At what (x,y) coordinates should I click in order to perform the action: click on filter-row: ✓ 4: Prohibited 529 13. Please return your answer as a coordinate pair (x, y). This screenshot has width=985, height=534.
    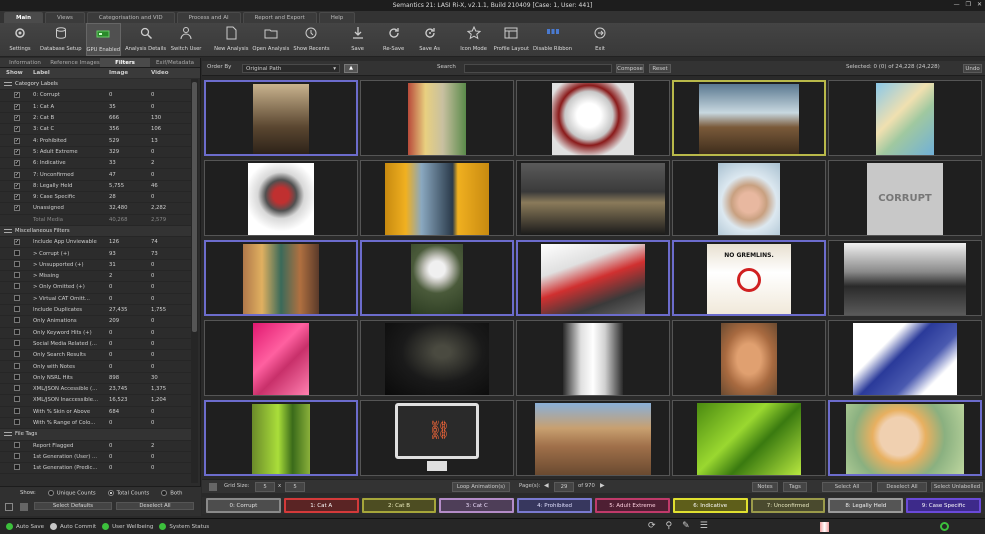
    Looking at the image, I should click on (95, 141).